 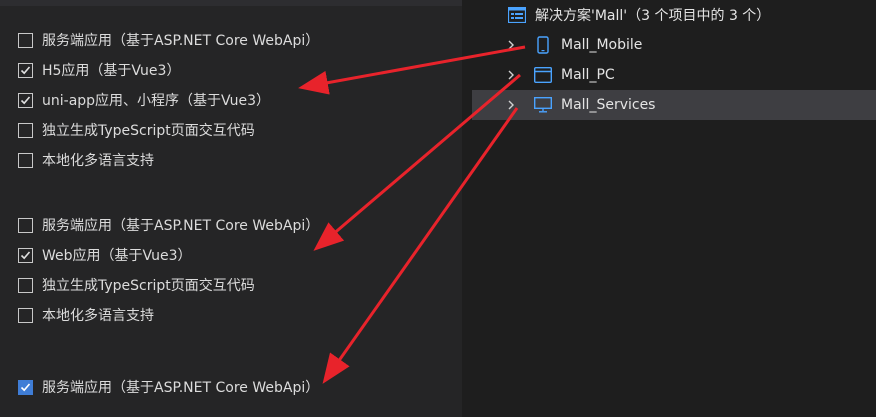 I want to click on project-name: Mall_PC, so click(x=588, y=75).